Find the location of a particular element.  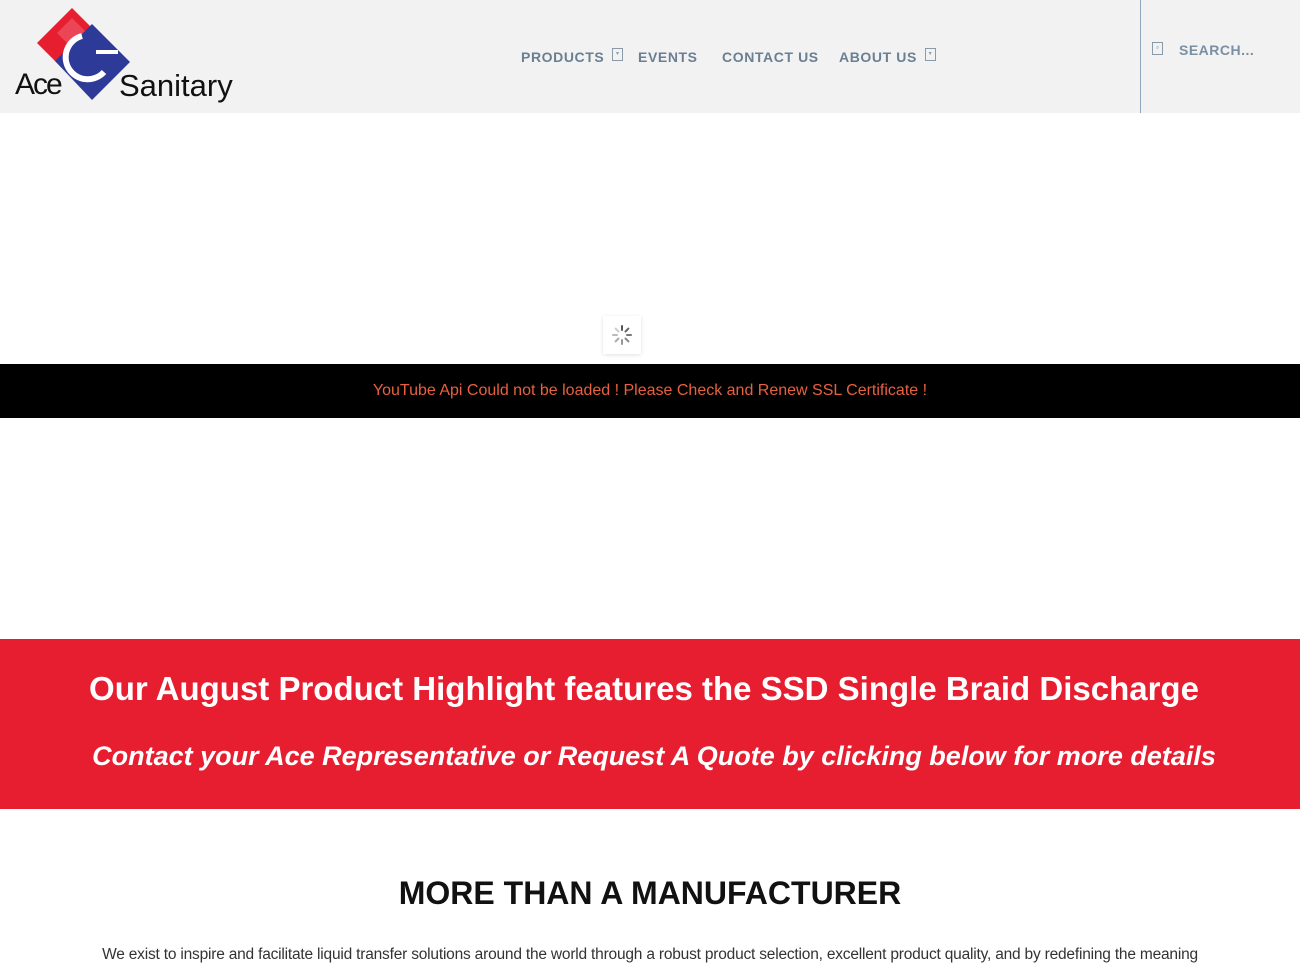

search-icon: ⌕ is located at coordinates (1157, 48).